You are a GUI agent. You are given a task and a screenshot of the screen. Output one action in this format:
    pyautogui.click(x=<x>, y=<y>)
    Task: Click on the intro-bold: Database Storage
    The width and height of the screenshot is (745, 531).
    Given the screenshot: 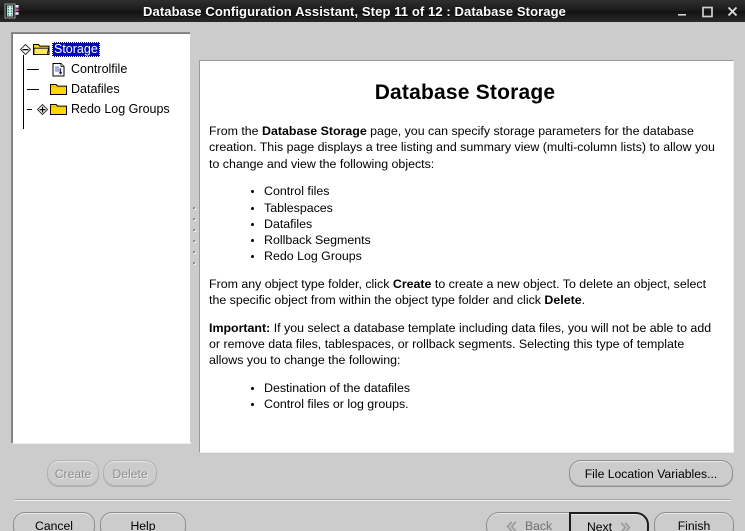 What is the action you would take?
    pyautogui.click(x=314, y=131)
    